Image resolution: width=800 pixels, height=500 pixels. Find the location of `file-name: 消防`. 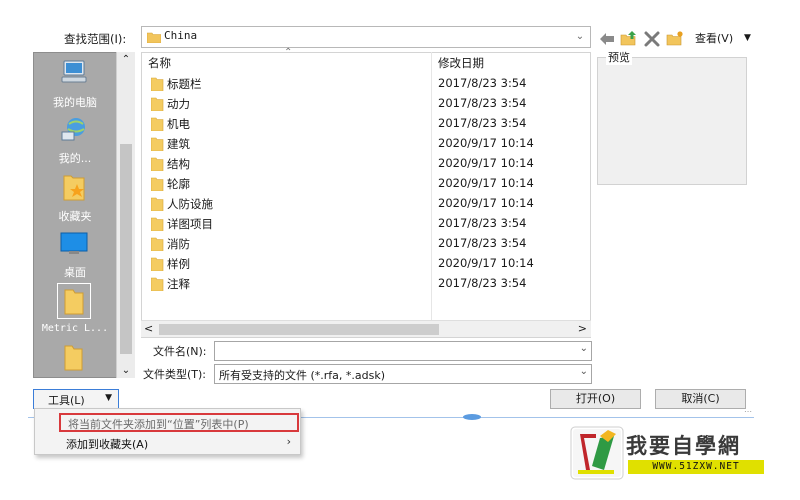

file-name: 消防 is located at coordinates (178, 244).